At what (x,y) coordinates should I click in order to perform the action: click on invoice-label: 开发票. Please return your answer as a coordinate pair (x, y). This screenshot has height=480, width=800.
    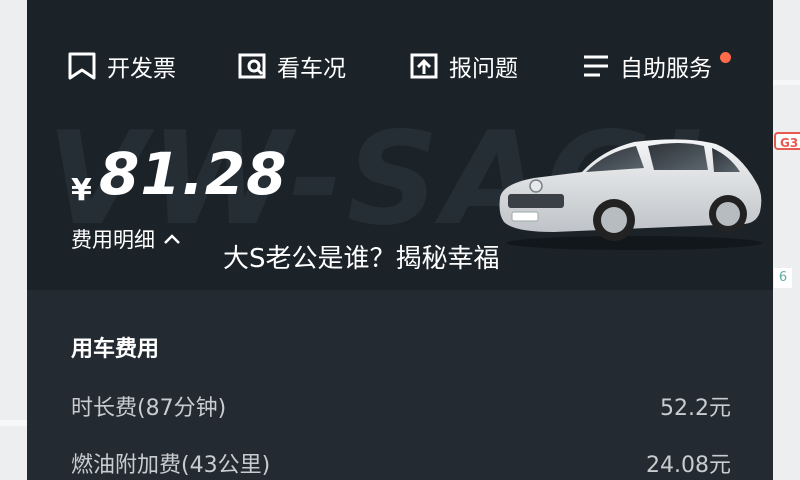
    Looking at the image, I should click on (141, 69).